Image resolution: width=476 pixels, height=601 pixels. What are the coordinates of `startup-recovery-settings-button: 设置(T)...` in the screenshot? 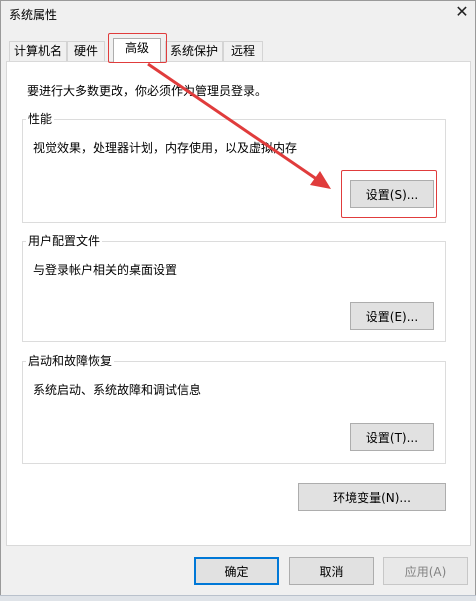 It's located at (392, 437).